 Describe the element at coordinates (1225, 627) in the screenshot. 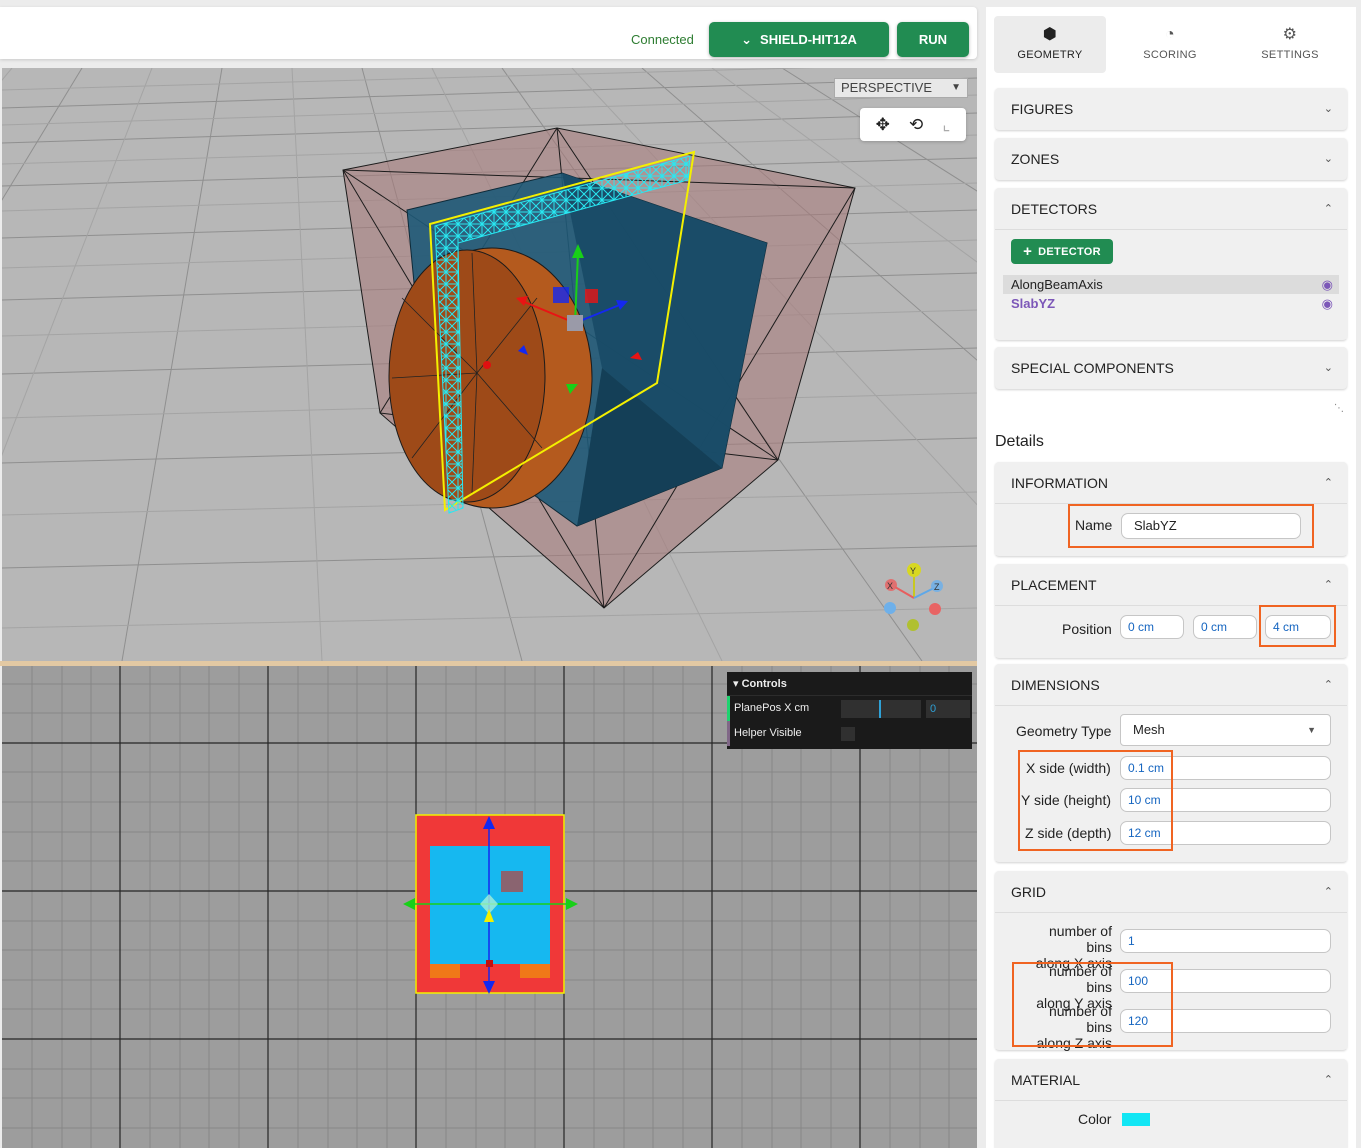

I see `position-y-input: 0 cm` at that location.